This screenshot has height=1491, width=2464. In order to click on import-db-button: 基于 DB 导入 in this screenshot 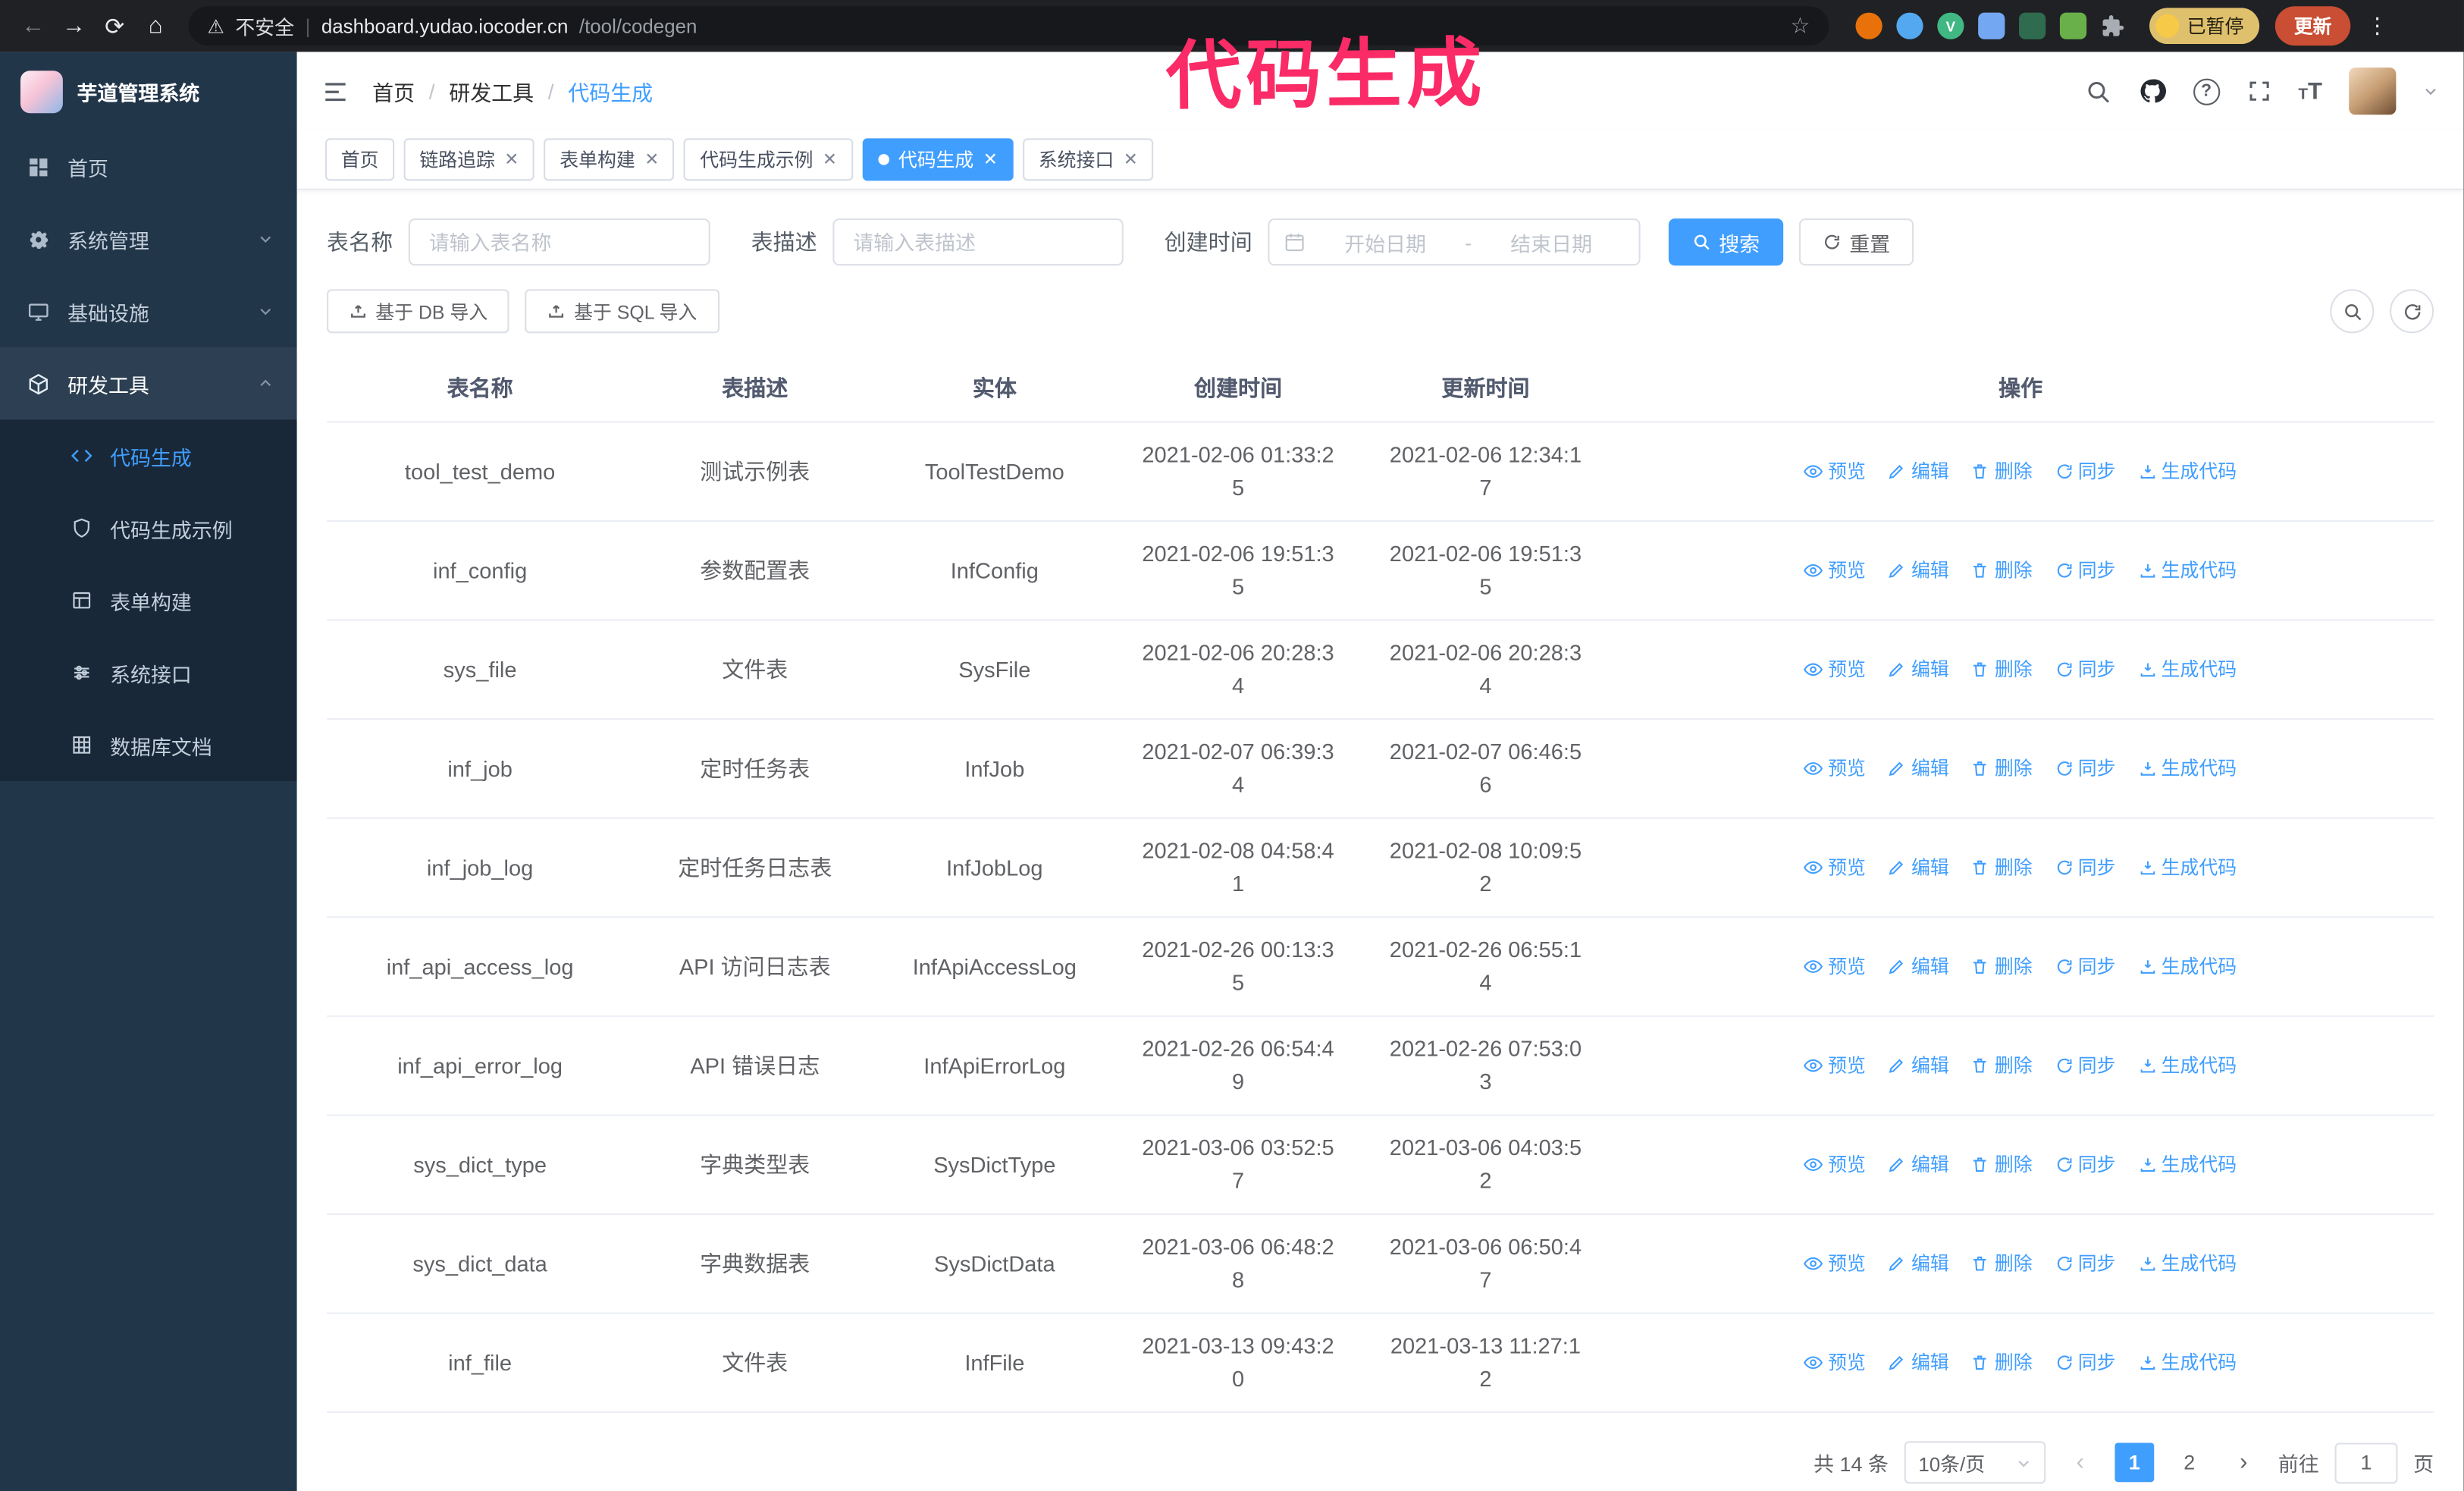, I will do `click(418, 311)`.